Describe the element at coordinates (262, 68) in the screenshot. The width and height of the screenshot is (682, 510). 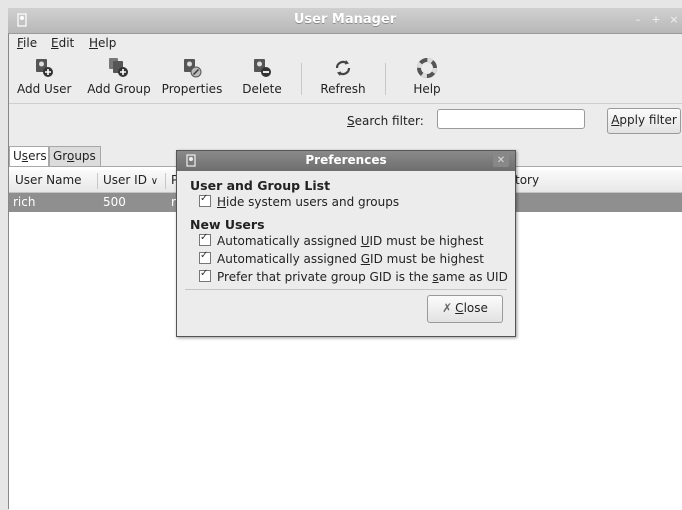
I see `delete-user-icon` at that location.